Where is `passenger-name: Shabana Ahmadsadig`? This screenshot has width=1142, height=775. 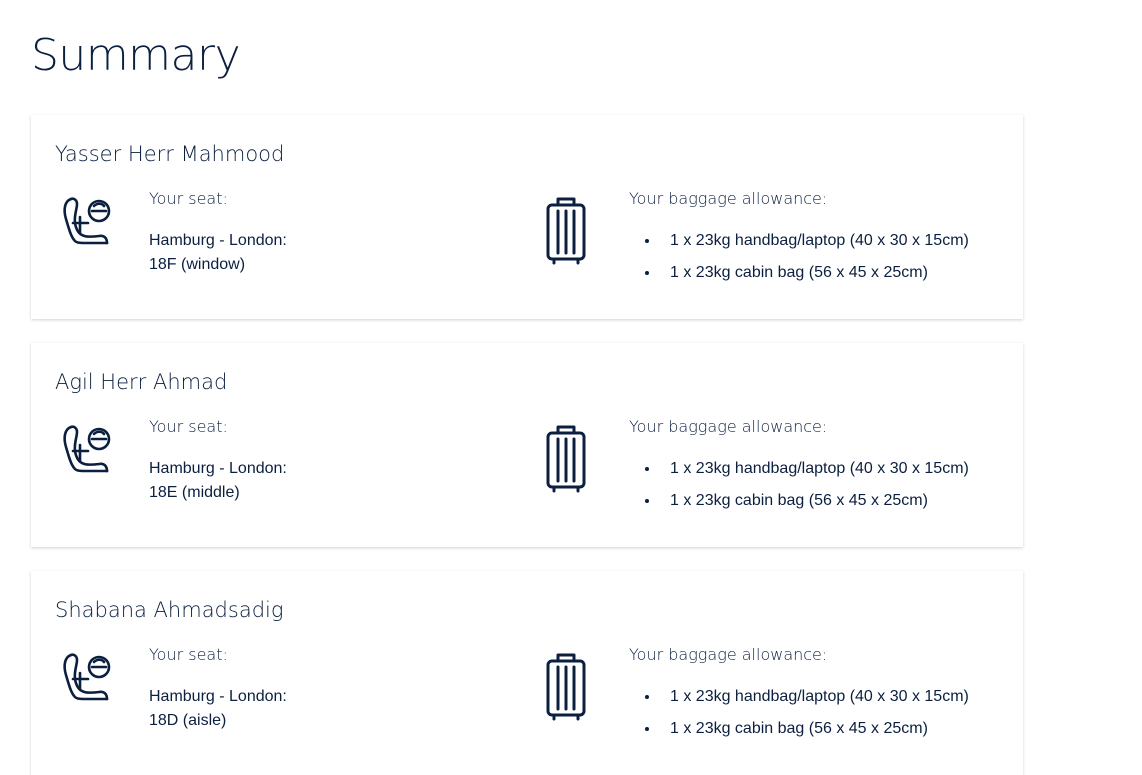 passenger-name: Shabana Ahmadsadig is located at coordinates (169, 610).